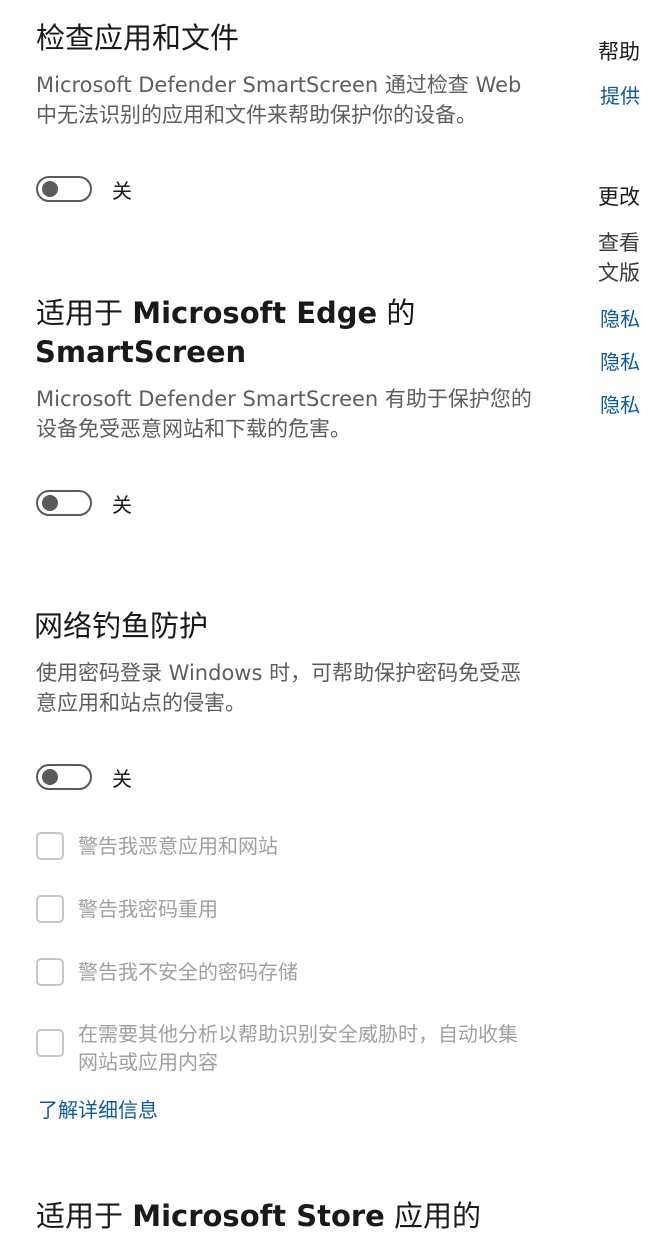  I want to click on edge-title-bold: Microsoft Edge, so click(255, 313).